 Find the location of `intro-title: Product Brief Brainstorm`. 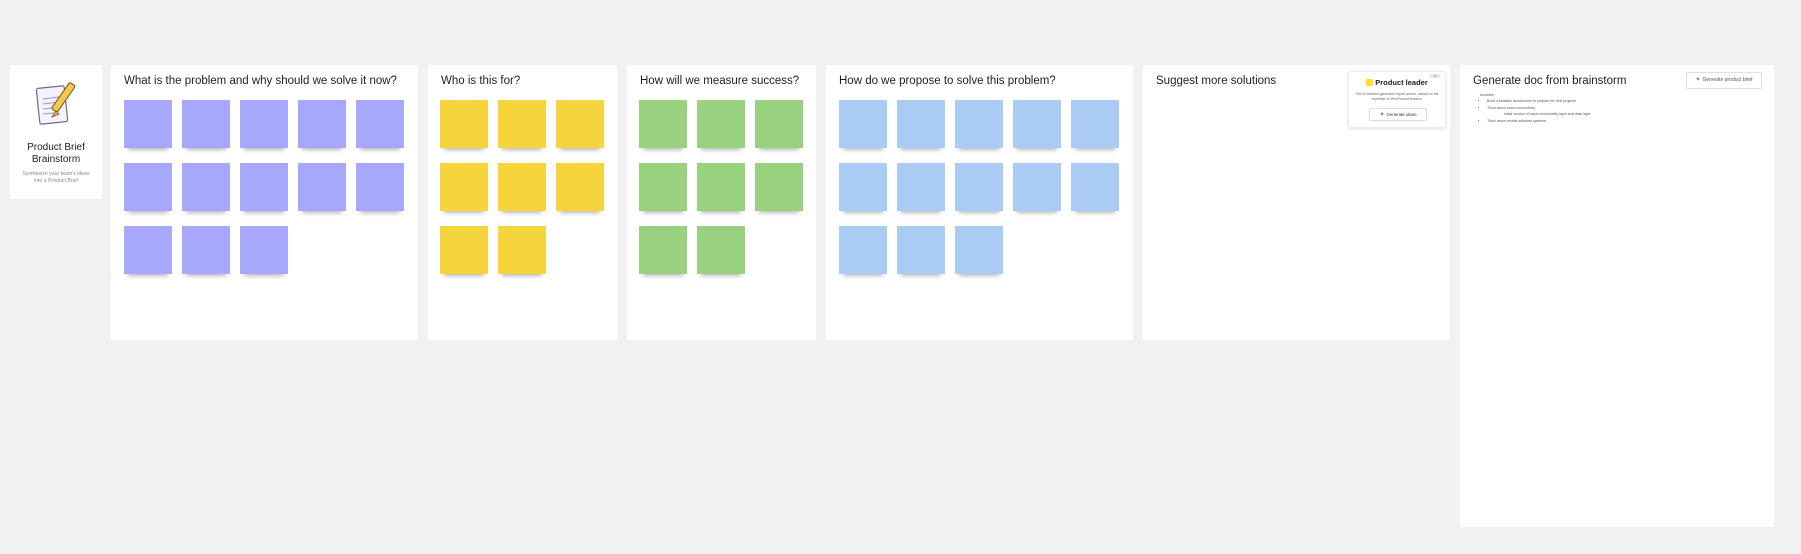

intro-title: Product Brief Brainstorm is located at coordinates (56, 153).